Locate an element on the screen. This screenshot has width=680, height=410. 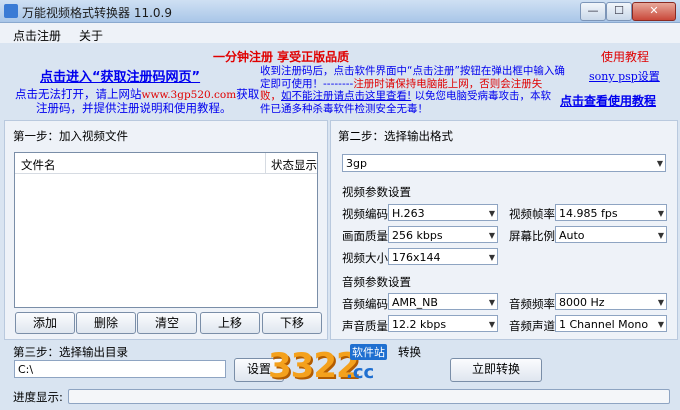
menu-about: 关于 is located at coordinates (91, 35).